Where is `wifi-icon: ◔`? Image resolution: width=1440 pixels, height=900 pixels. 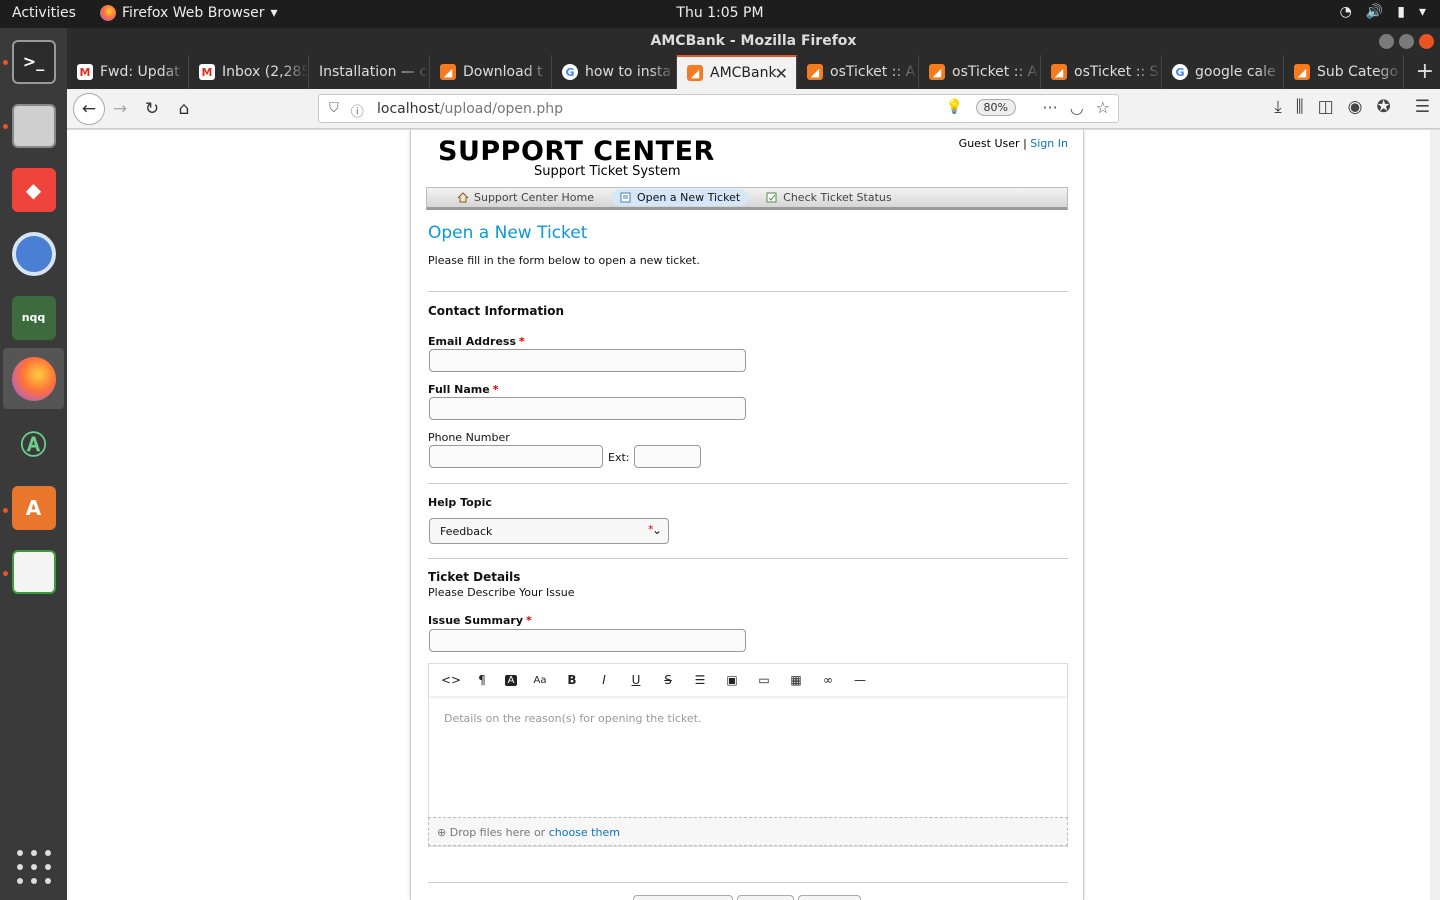
wifi-icon: ◔ is located at coordinates (1346, 12).